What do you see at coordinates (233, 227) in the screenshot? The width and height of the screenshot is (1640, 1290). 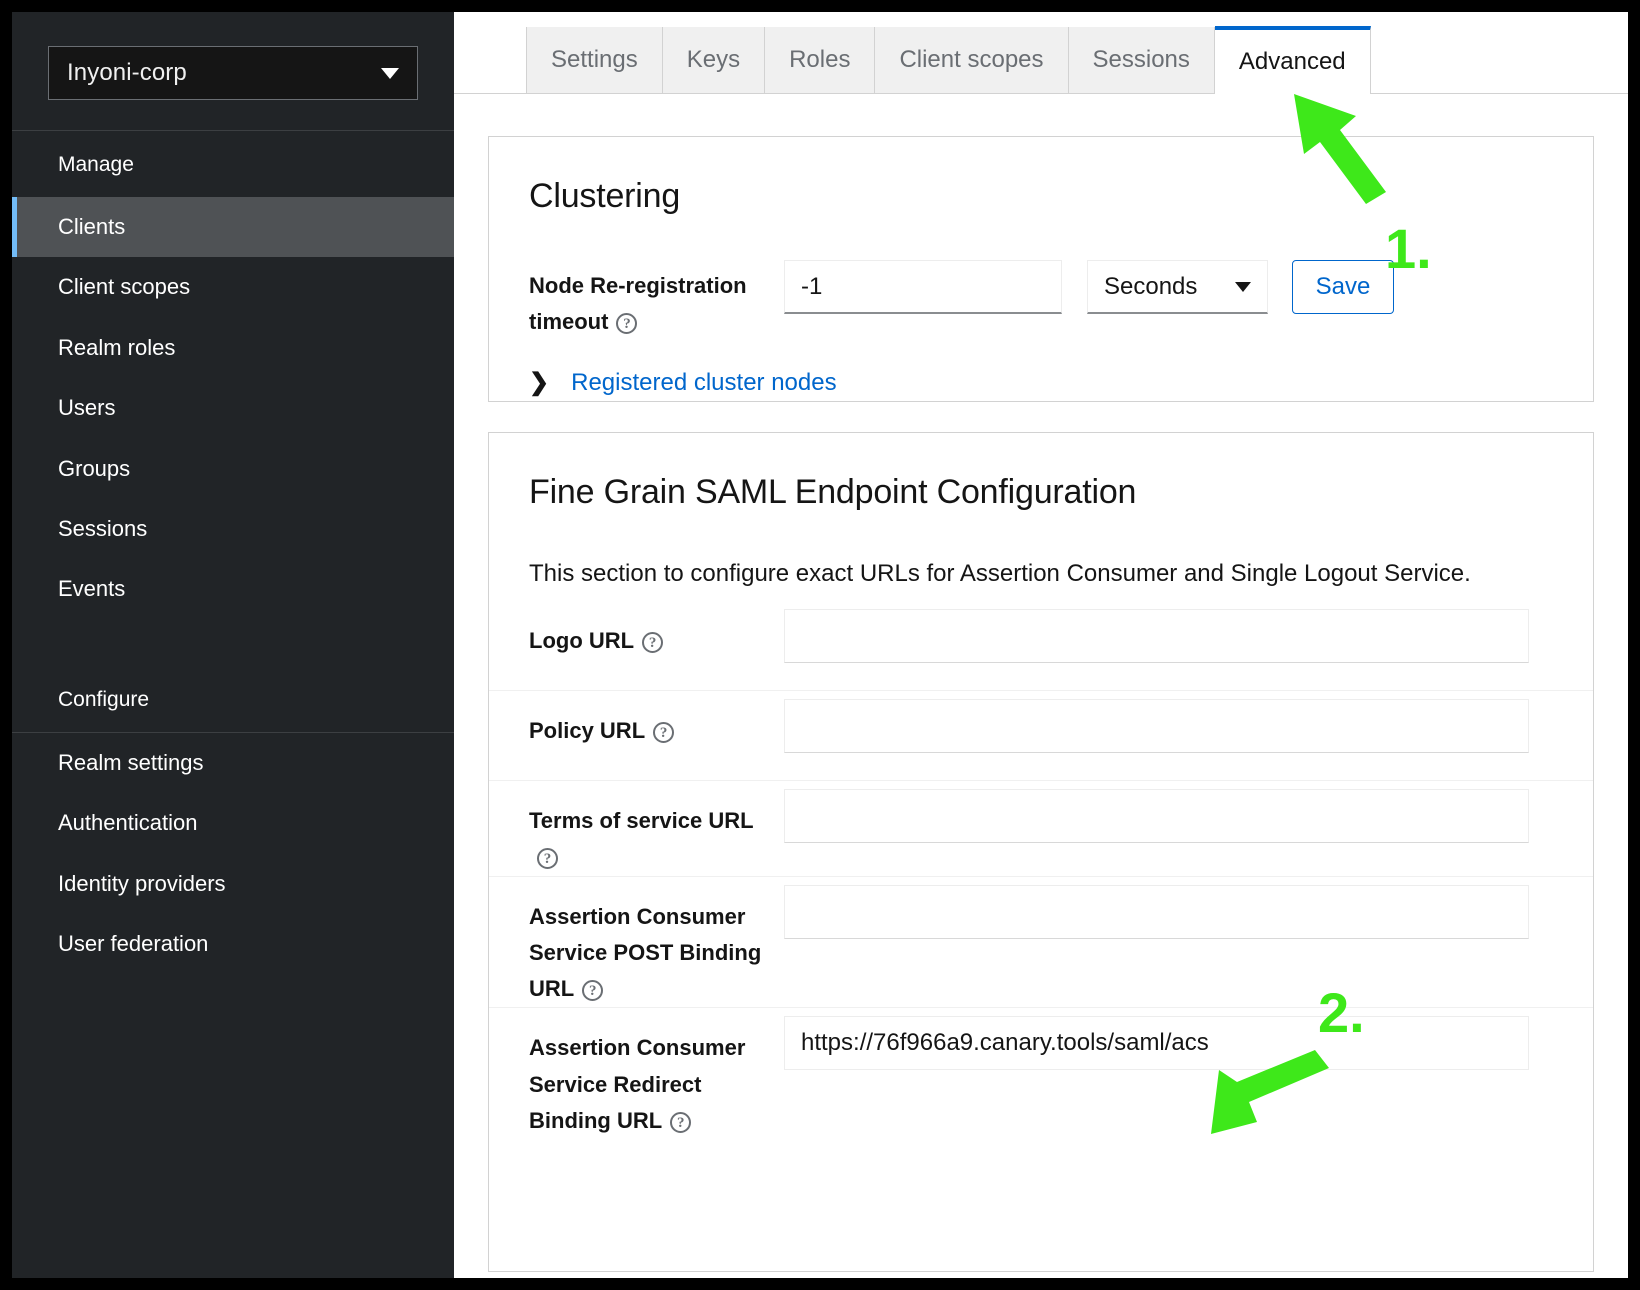 I see `sidebar-item-clients: Clients` at bounding box center [233, 227].